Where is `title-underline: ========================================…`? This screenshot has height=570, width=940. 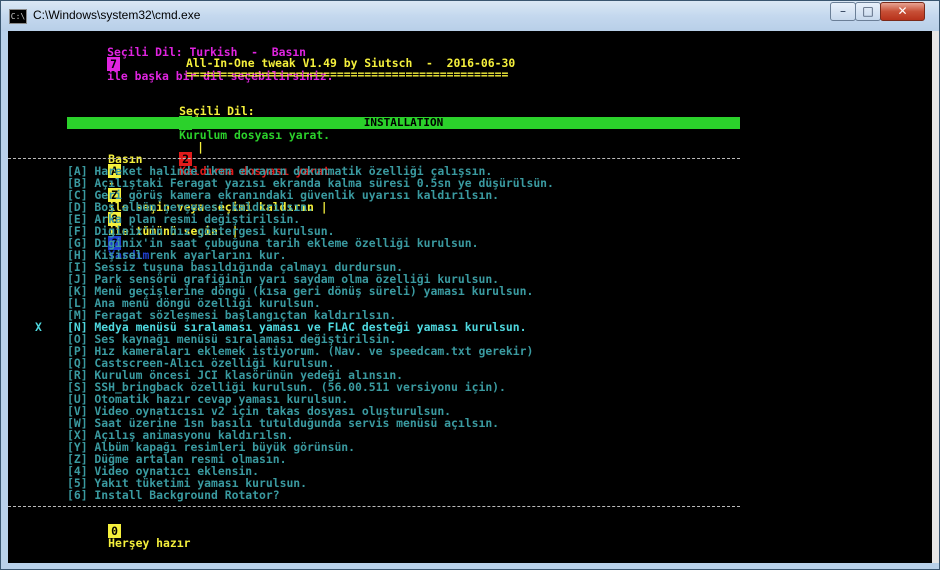
title-underline: ========================================… is located at coordinates (347, 74).